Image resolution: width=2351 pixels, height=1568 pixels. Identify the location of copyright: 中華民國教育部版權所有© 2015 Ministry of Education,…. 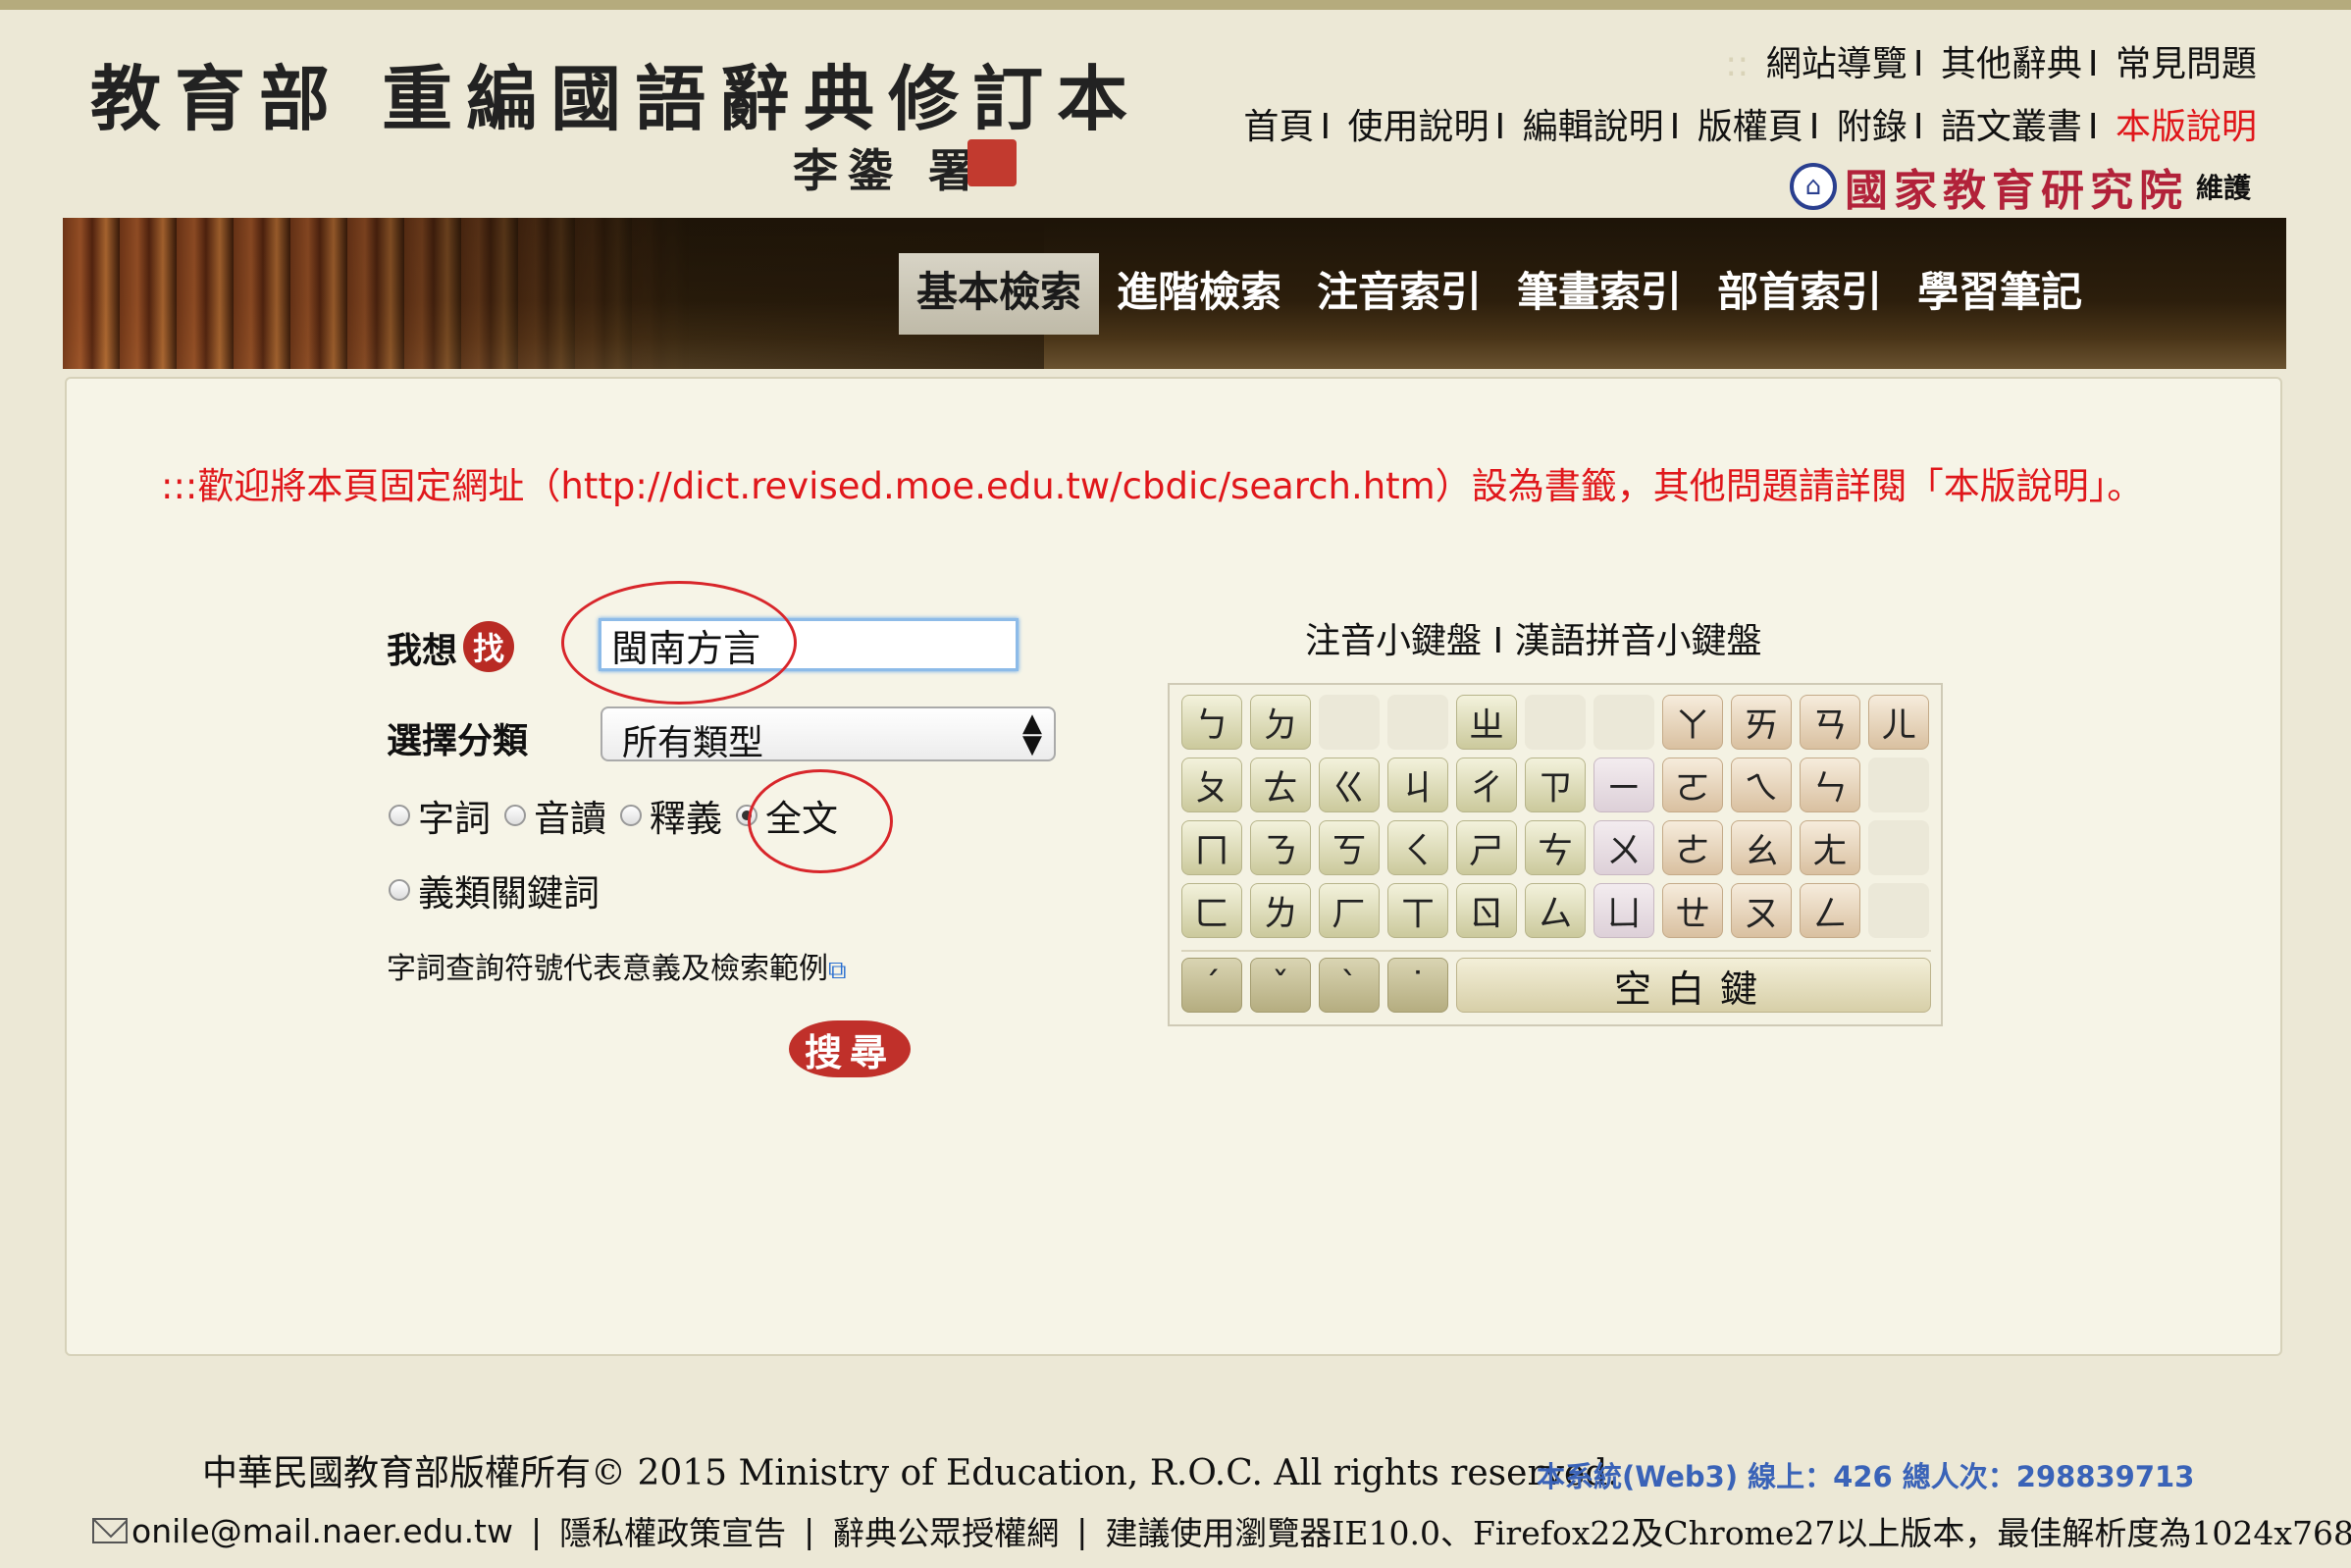
(910, 1473).